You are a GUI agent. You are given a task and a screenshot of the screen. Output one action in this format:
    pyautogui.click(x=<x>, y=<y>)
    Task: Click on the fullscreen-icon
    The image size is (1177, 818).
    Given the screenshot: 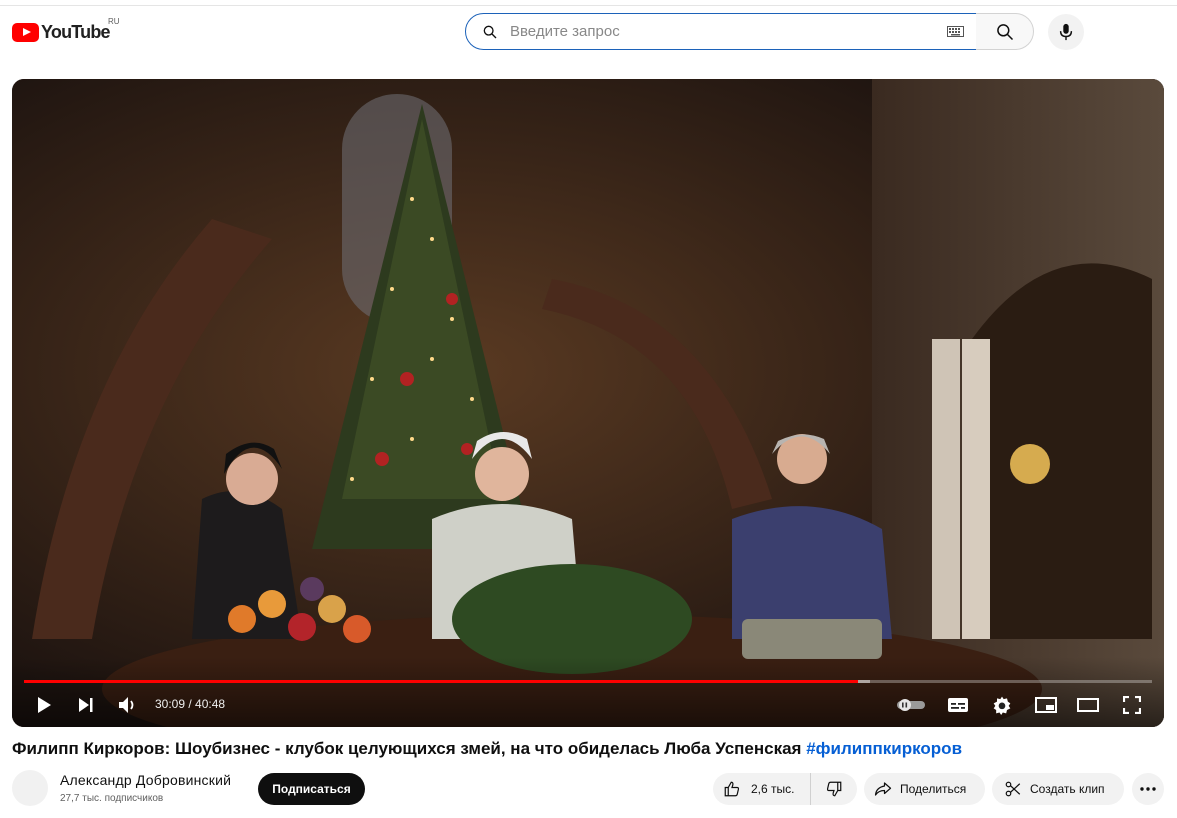 What is the action you would take?
    pyautogui.click(x=1132, y=705)
    